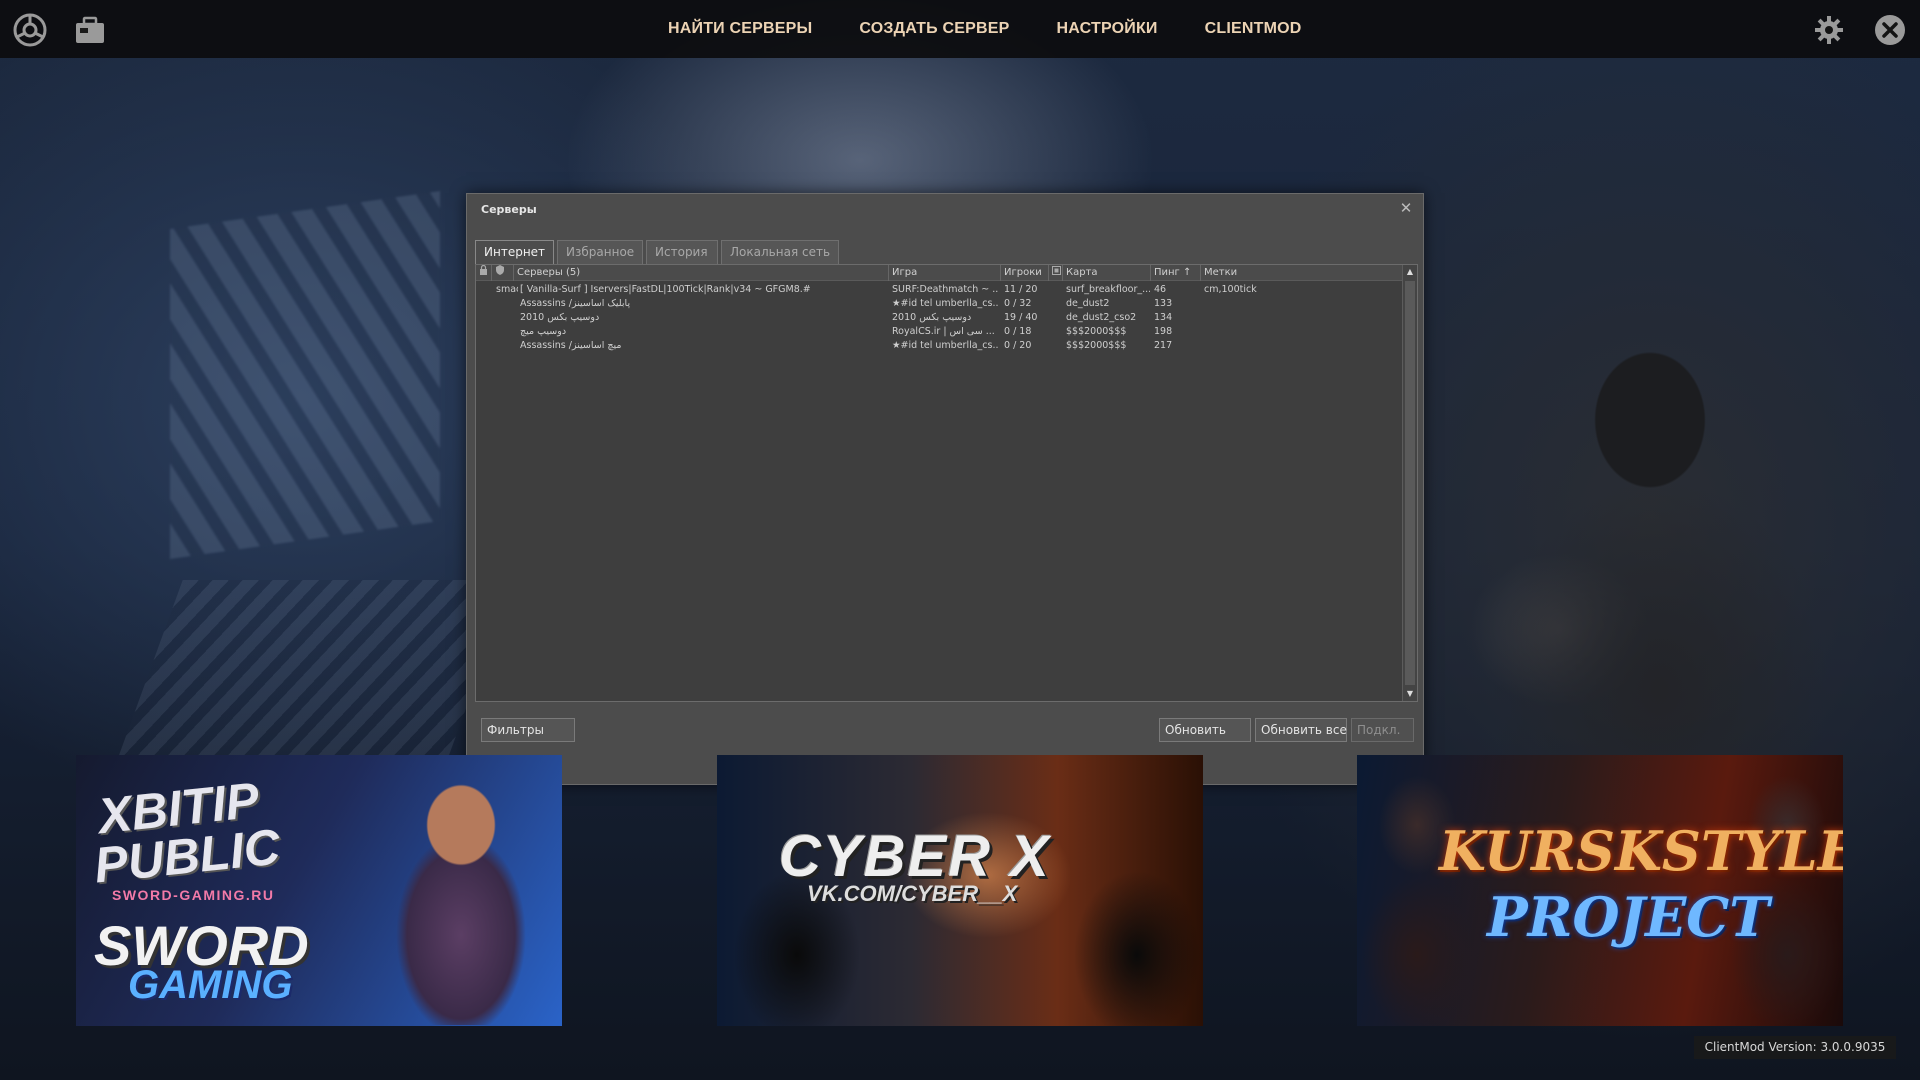  I want to click on refresh-button: Обновить, so click(1205, 730).